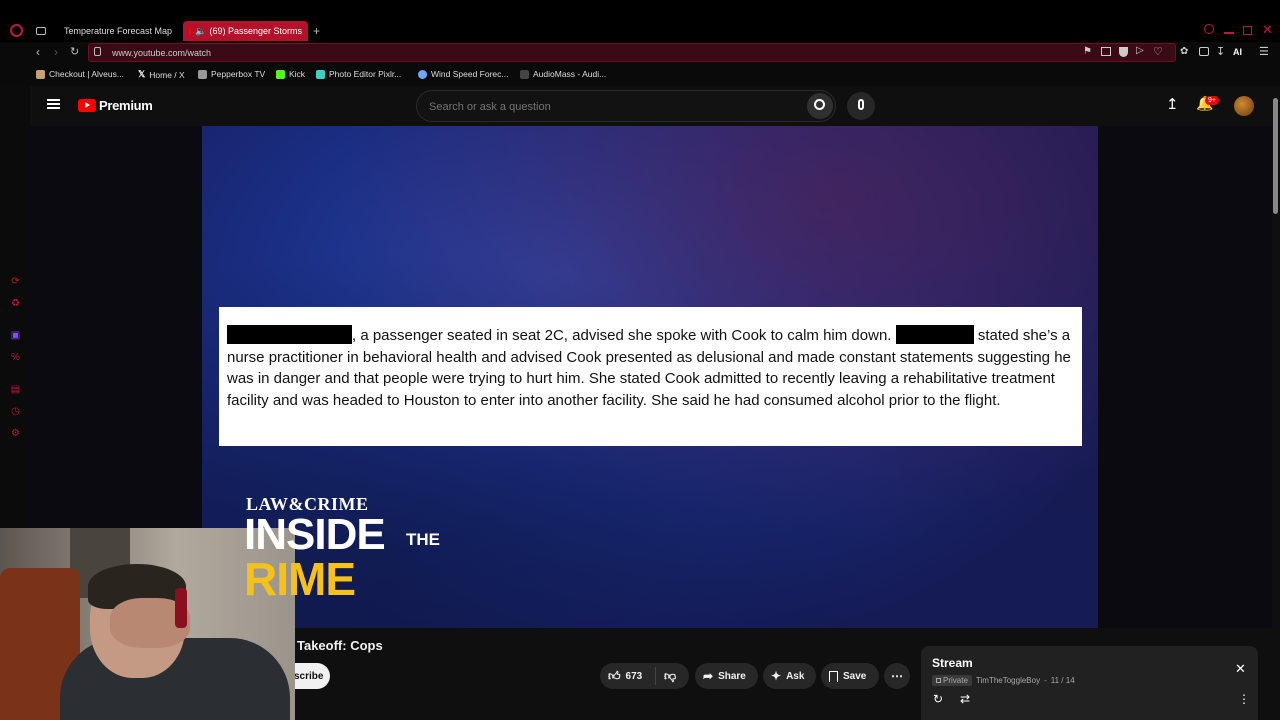 This screenshot has height=720, width=1280. Describe the element at coordinates (1158, 51) in the screenshot. I see `heart-icon: ♡` at that location.